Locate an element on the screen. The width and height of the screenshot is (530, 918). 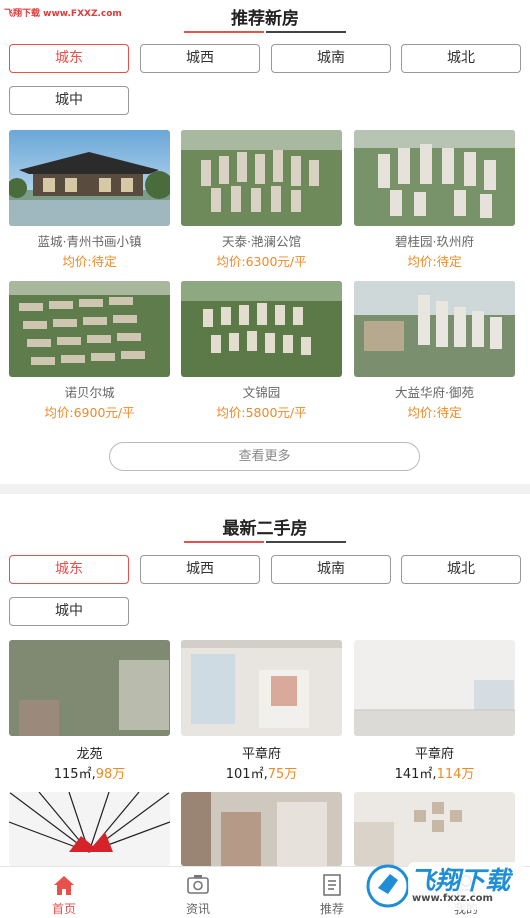
nav-label: 推荐 is located at coordinates (331, 909).